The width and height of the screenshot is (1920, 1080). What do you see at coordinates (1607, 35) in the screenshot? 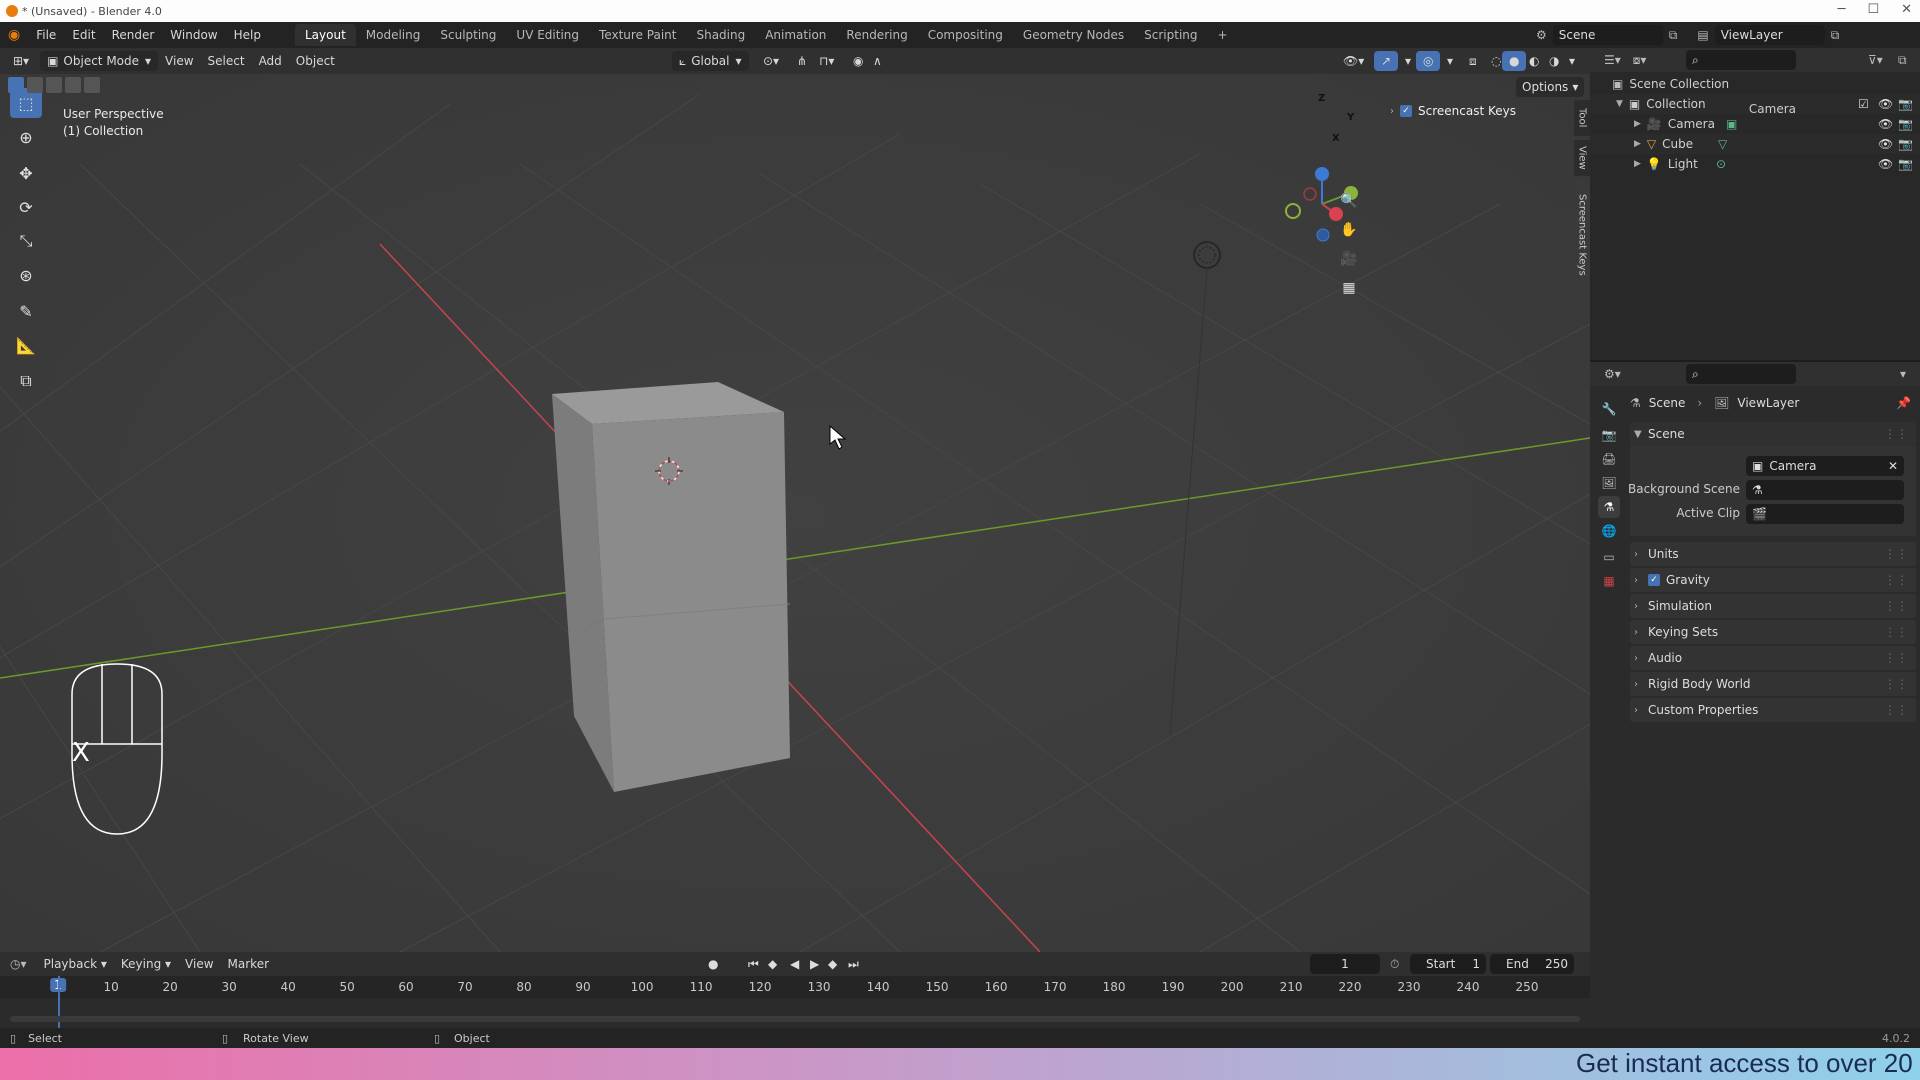
I see `scene-selector: Scene` at bounding box center [1607, 35].